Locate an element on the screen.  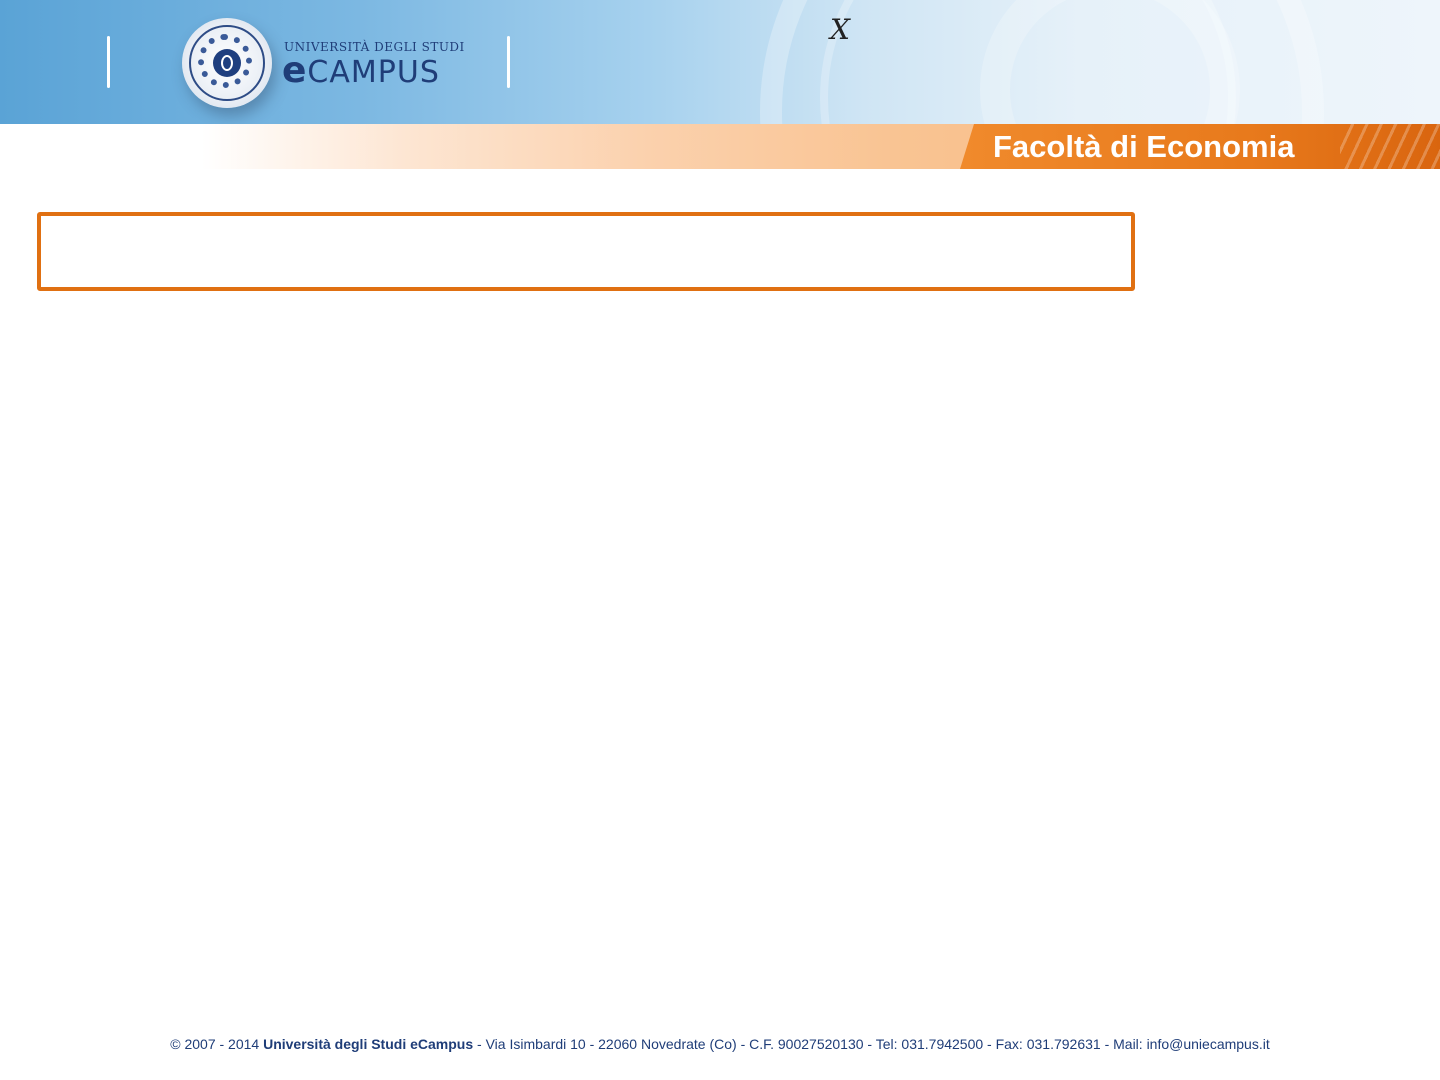
header-banner: UNIVERSITÀ DEGLI STUDI eCAMPUS X is located at coordinates (720, 62).